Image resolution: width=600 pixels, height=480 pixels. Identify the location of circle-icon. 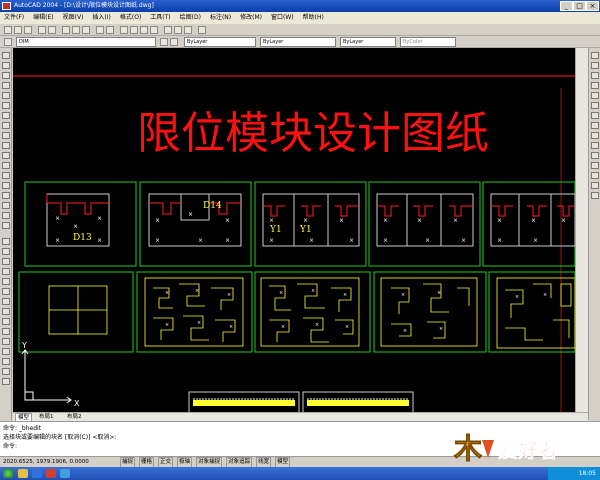
(6, 115).